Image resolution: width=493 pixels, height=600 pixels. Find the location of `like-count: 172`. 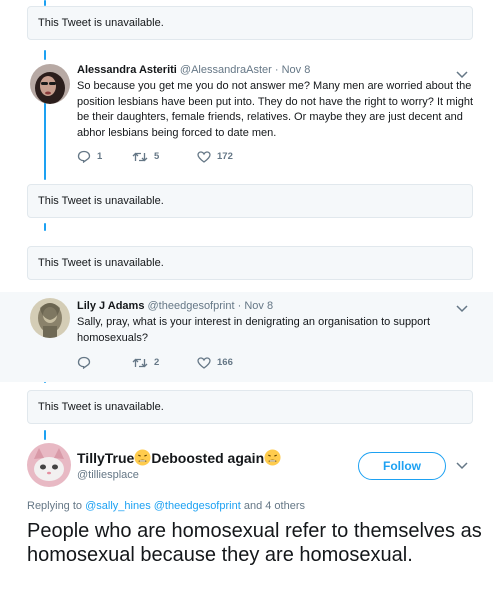

like-count: 172 is located at coordinates (225, 156).